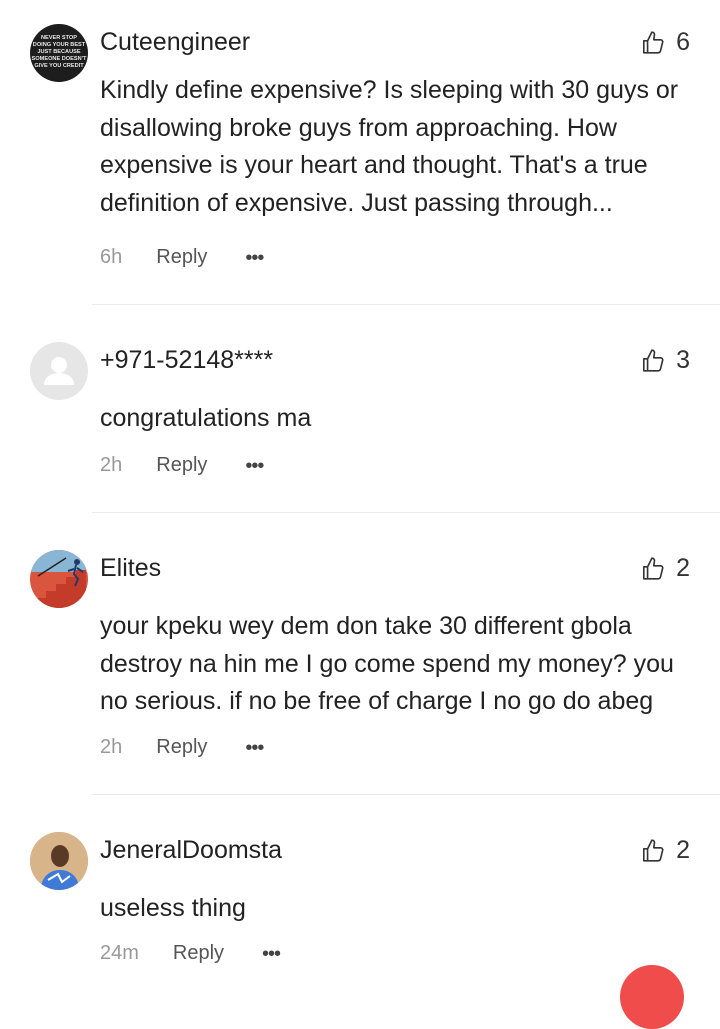 This screenshot has height=1029, width=720. I want to click on timestamp: 6h, so click(111, 257).